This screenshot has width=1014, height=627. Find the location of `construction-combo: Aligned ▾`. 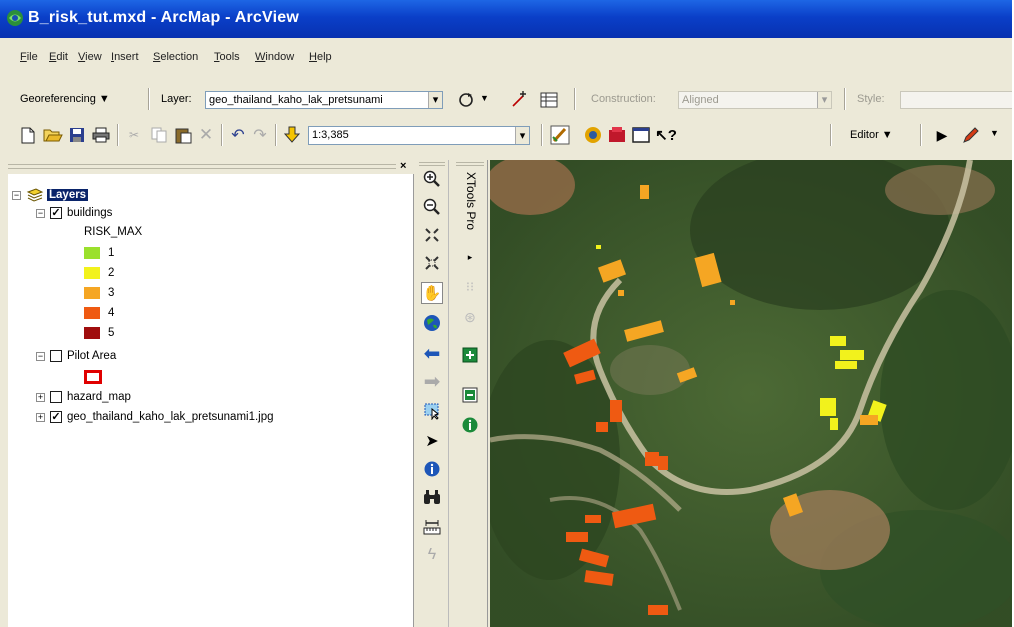

construction-combo: Aligned ▾ is located at coordinates (755, 100).